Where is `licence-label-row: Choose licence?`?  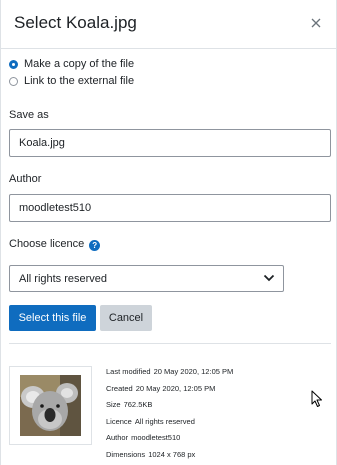 licence-label-row: Choose licence? is located at coordinates (55, 244).